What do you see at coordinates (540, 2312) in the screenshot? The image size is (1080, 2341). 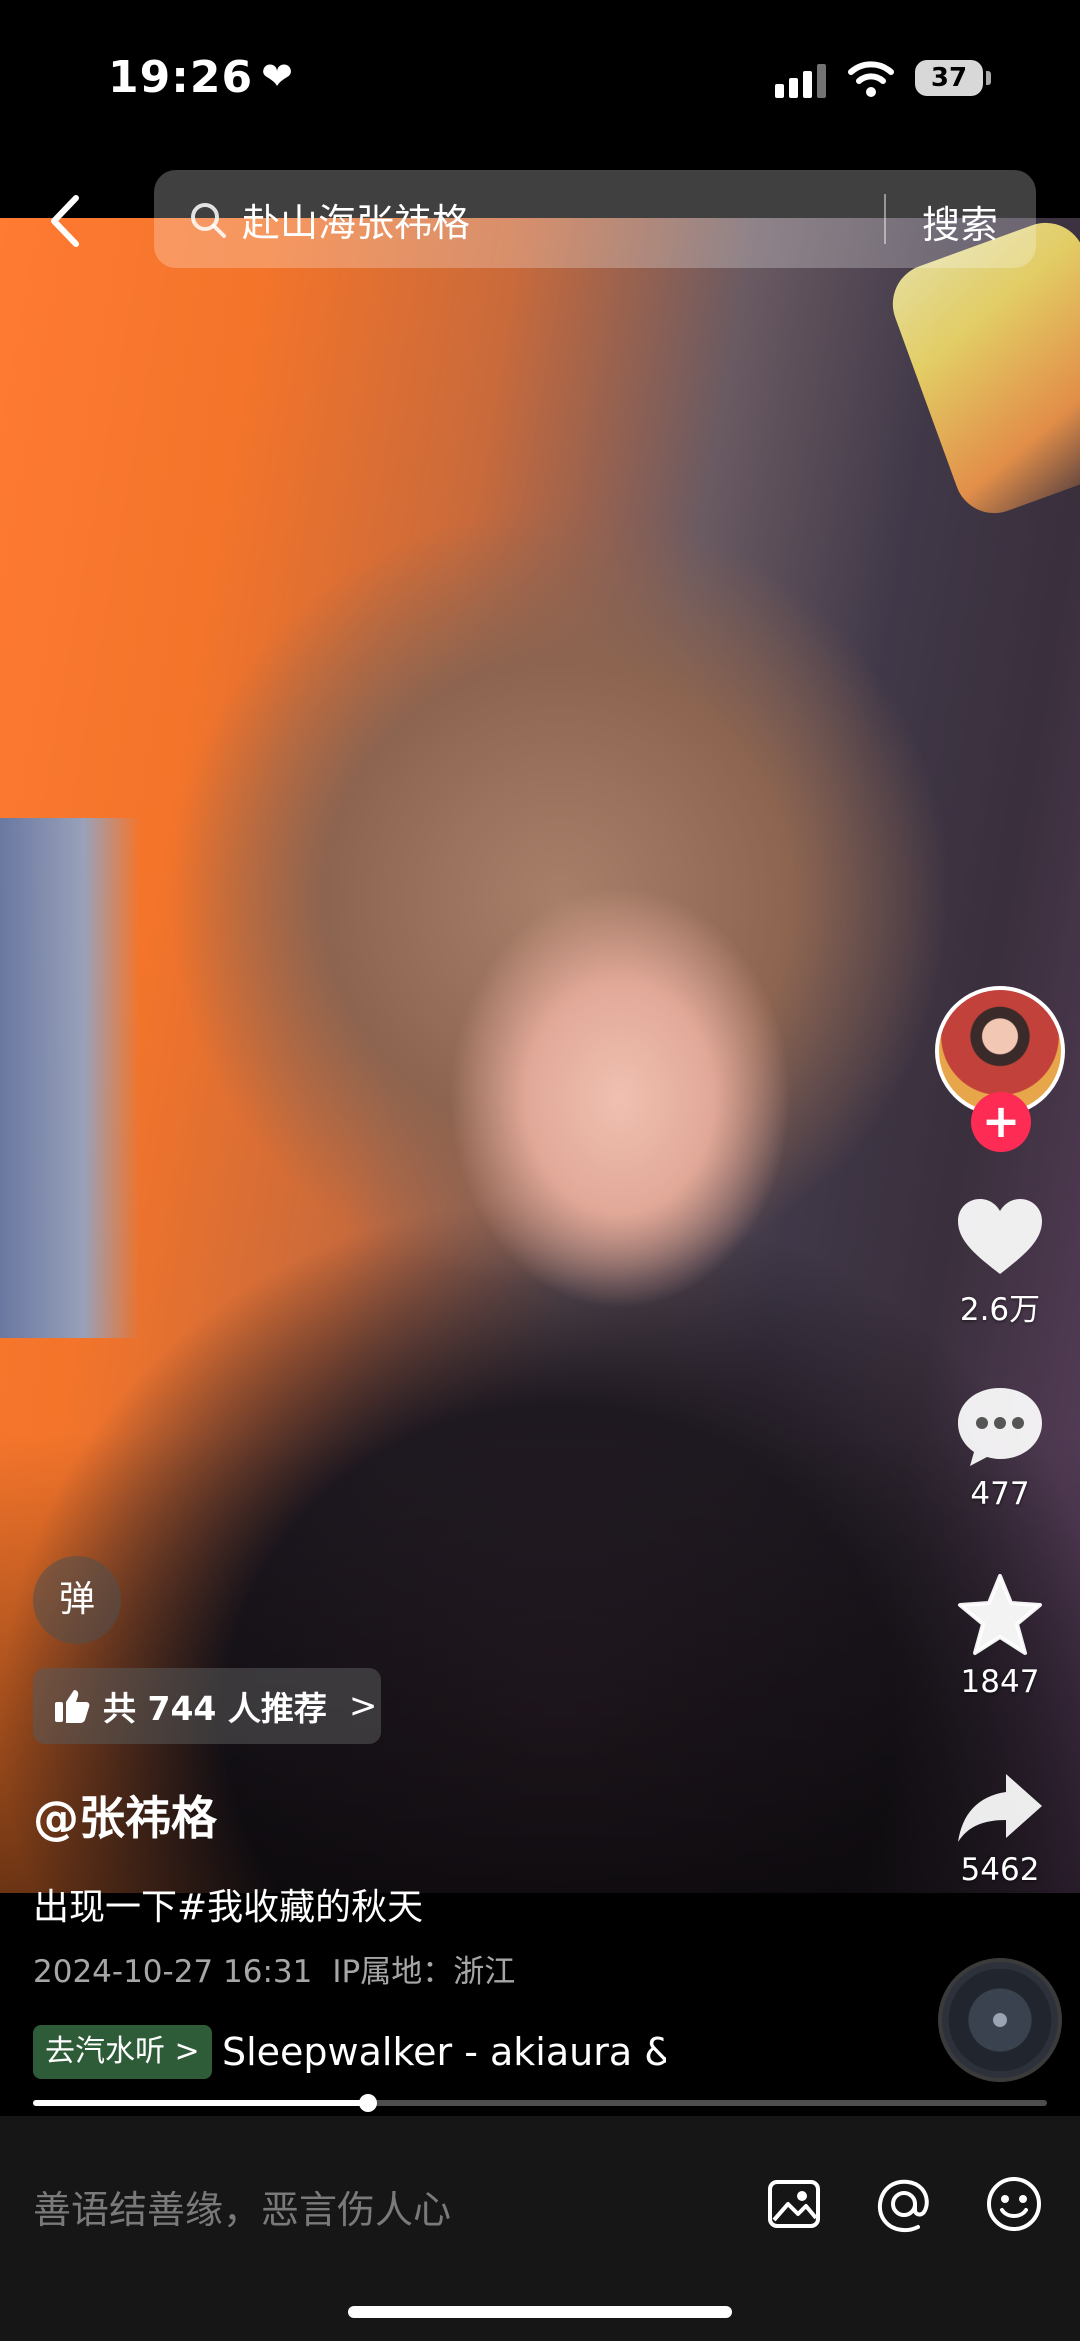 I see `home-indicator` at bounding box center [540, 2312].